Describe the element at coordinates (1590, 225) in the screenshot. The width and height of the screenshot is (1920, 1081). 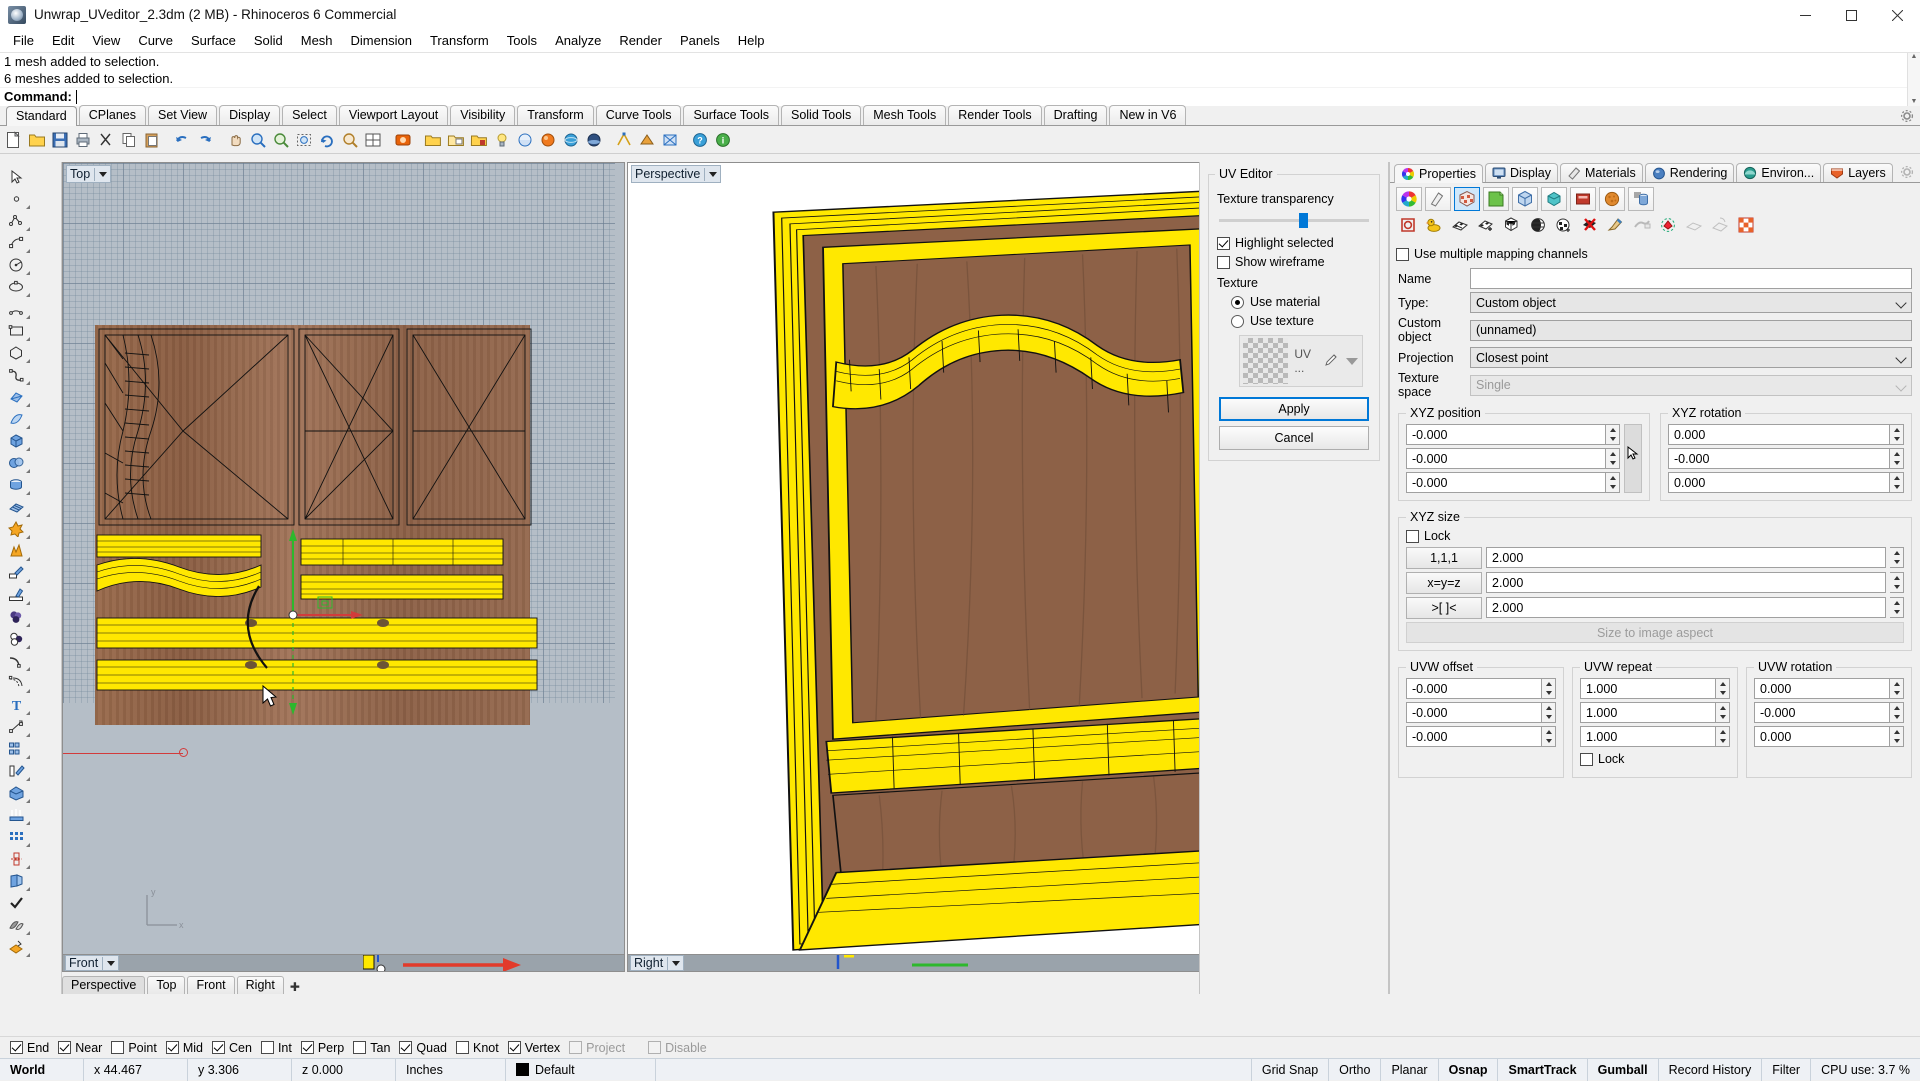
I see `remove-mapping-icon` at that location.